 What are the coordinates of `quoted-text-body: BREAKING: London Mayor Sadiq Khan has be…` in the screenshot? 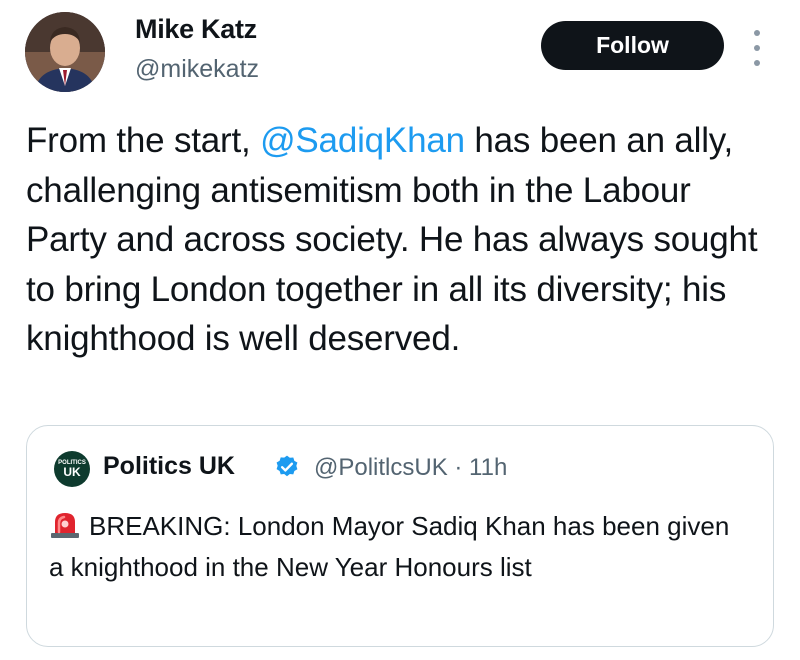 It's located at (389, 546).